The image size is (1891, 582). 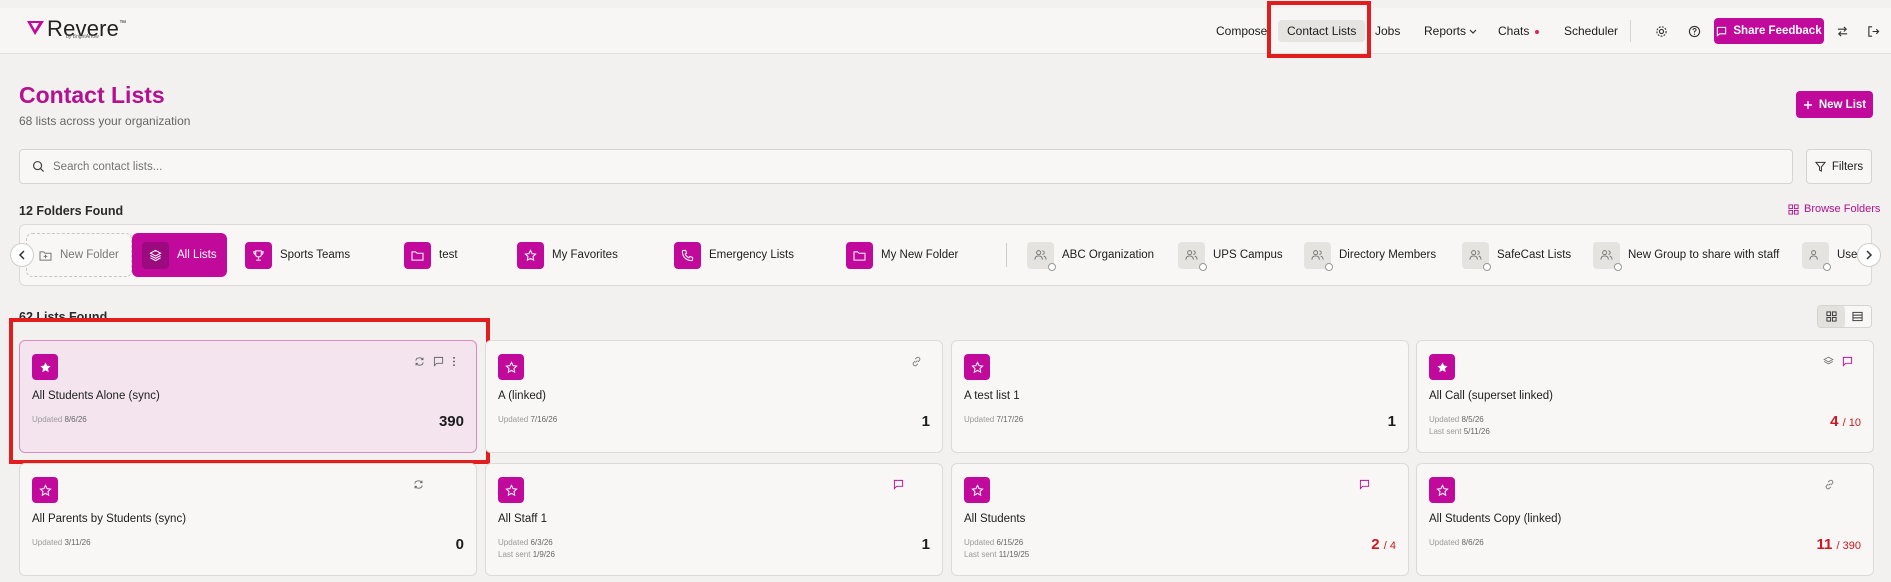 What do you see at coordinates (1831, 316) in the screenshot?
I see `grid-view-button` at bounding box center [1831, 316].